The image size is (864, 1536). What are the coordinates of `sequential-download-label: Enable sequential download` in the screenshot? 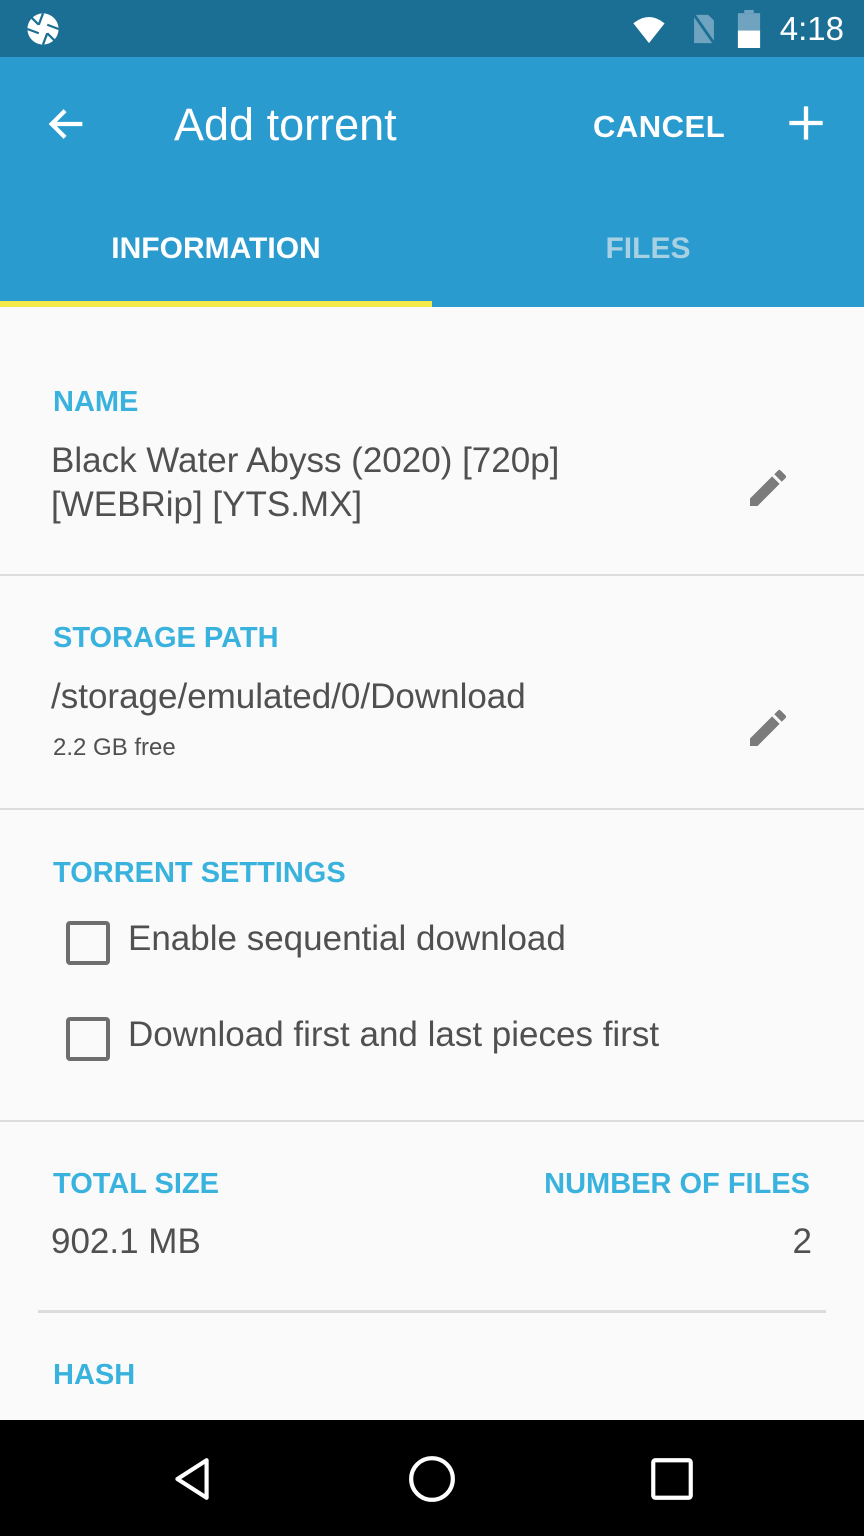 It's located at (347, 938).